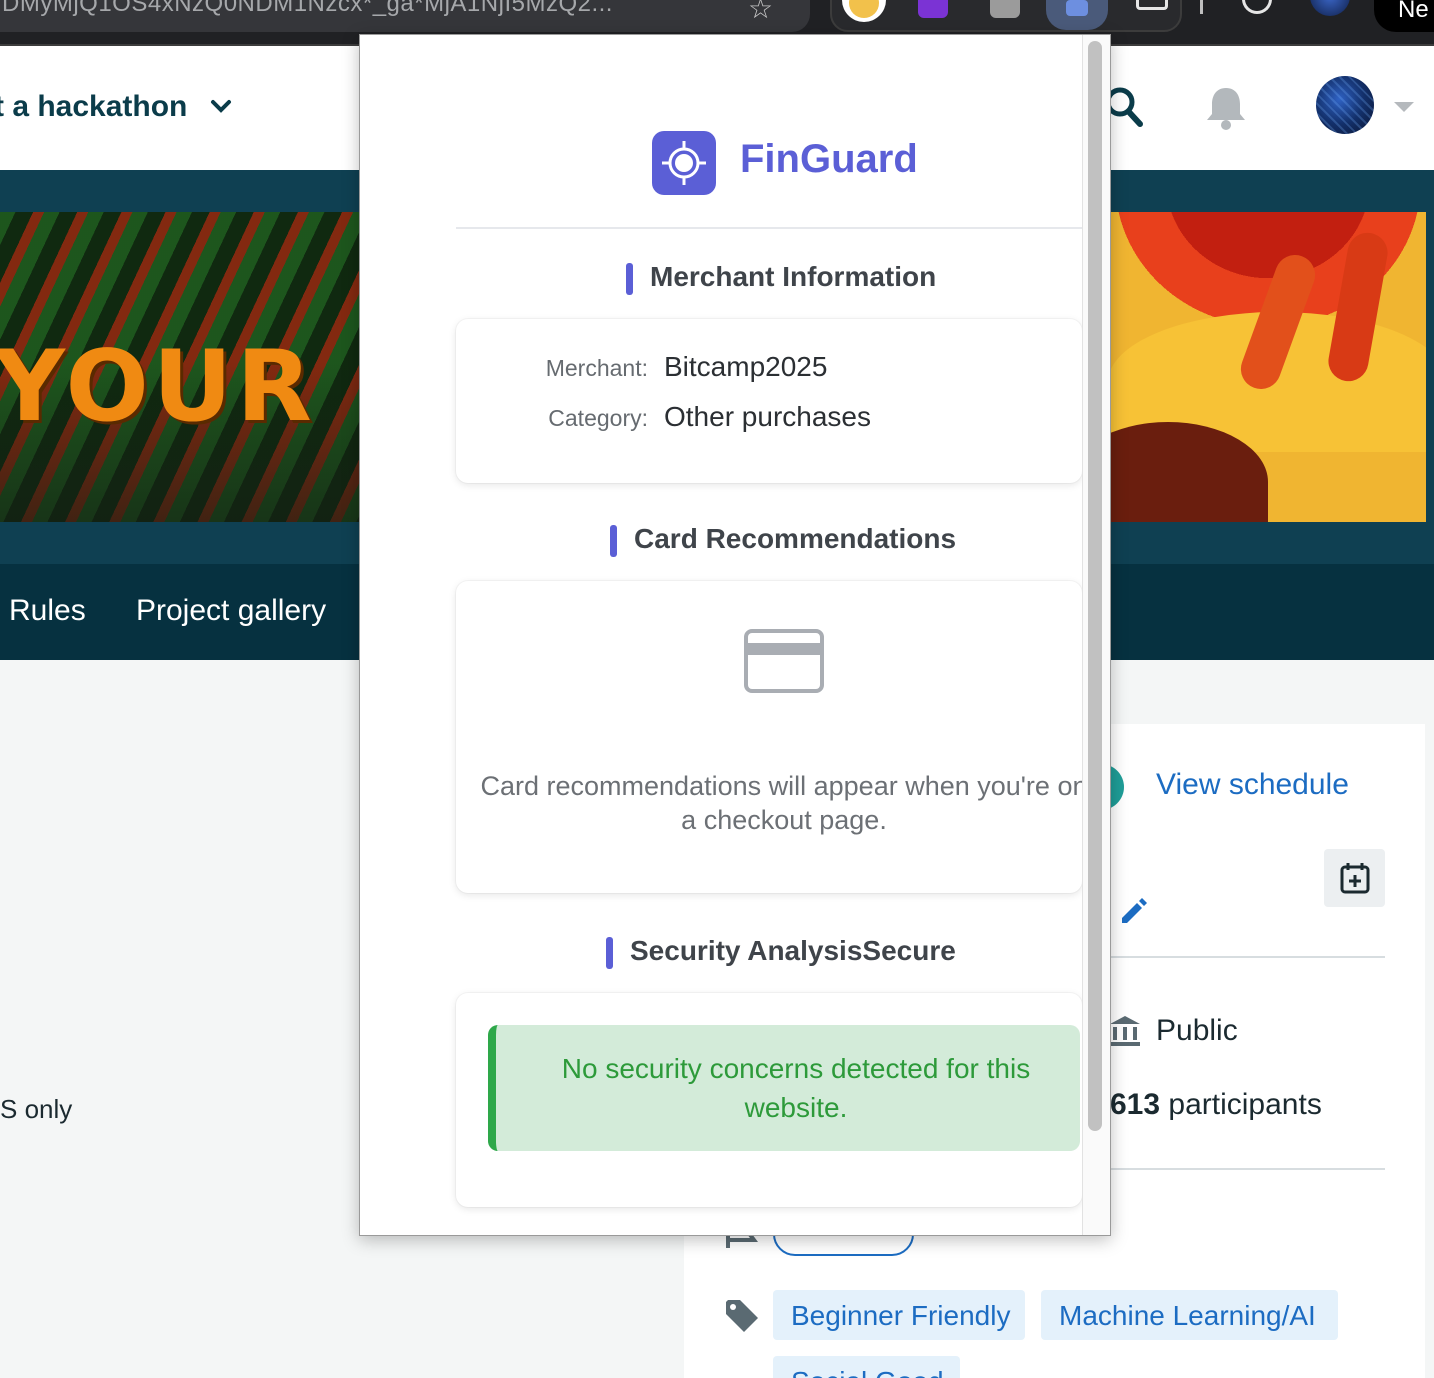 This screenshot has height=1378, width=1434. I want to click on bell-icon, so click(1226, 110).